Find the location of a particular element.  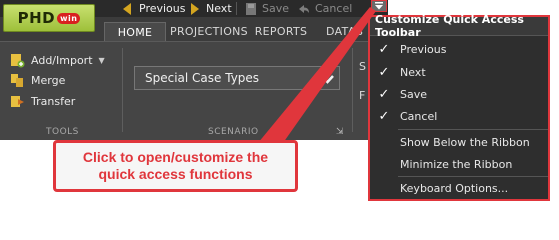

scenario-select: Special Case Types is located at coordinates (237, 78).